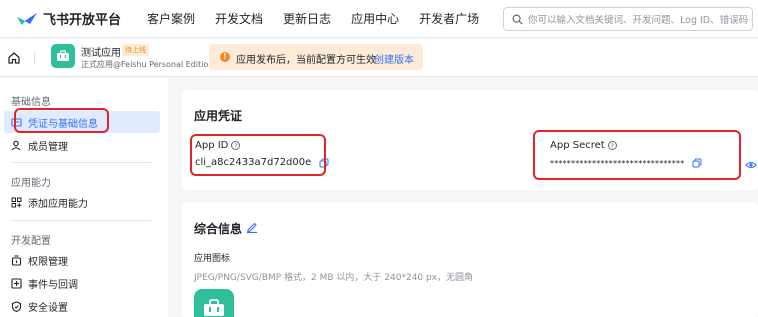 The width and height of the screenshot is (758, 317). I want to click on app-icon-upload, so click(214, 303).